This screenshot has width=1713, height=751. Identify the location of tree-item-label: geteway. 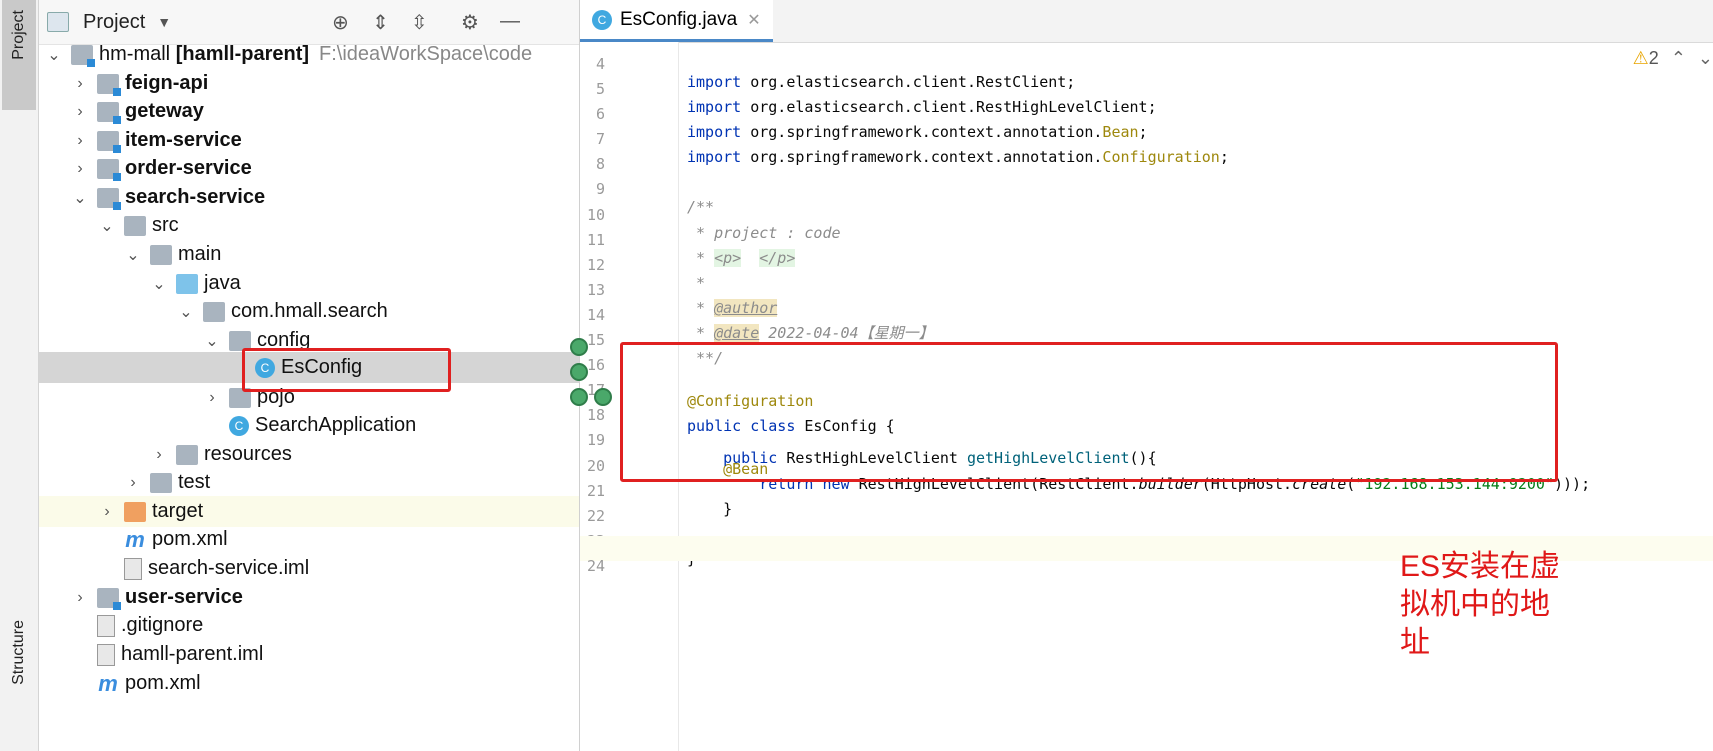
(164, 111).